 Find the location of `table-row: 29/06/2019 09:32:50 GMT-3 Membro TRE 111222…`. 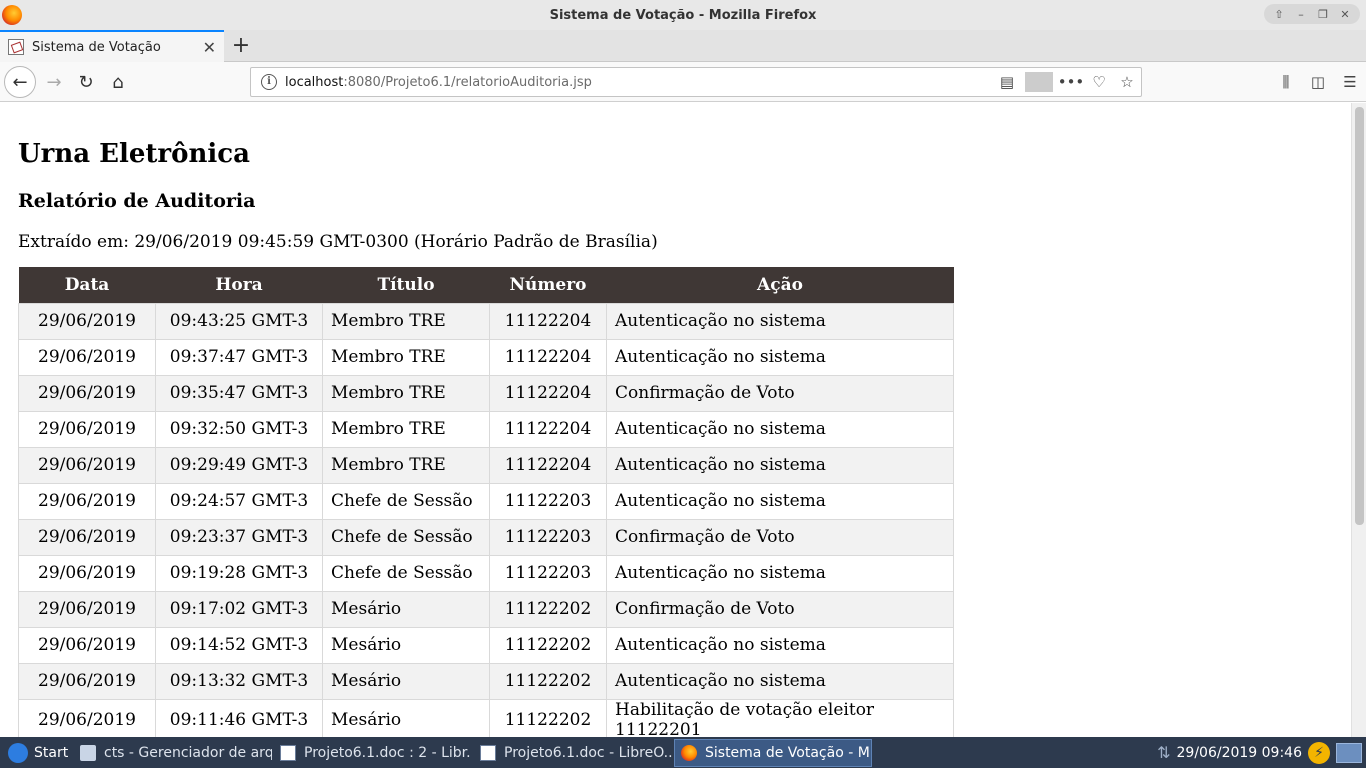

table-row: 29/06/2019 09:32:50 GMT-3 Membro TRE 111222… is located at coordinates (486, 429).